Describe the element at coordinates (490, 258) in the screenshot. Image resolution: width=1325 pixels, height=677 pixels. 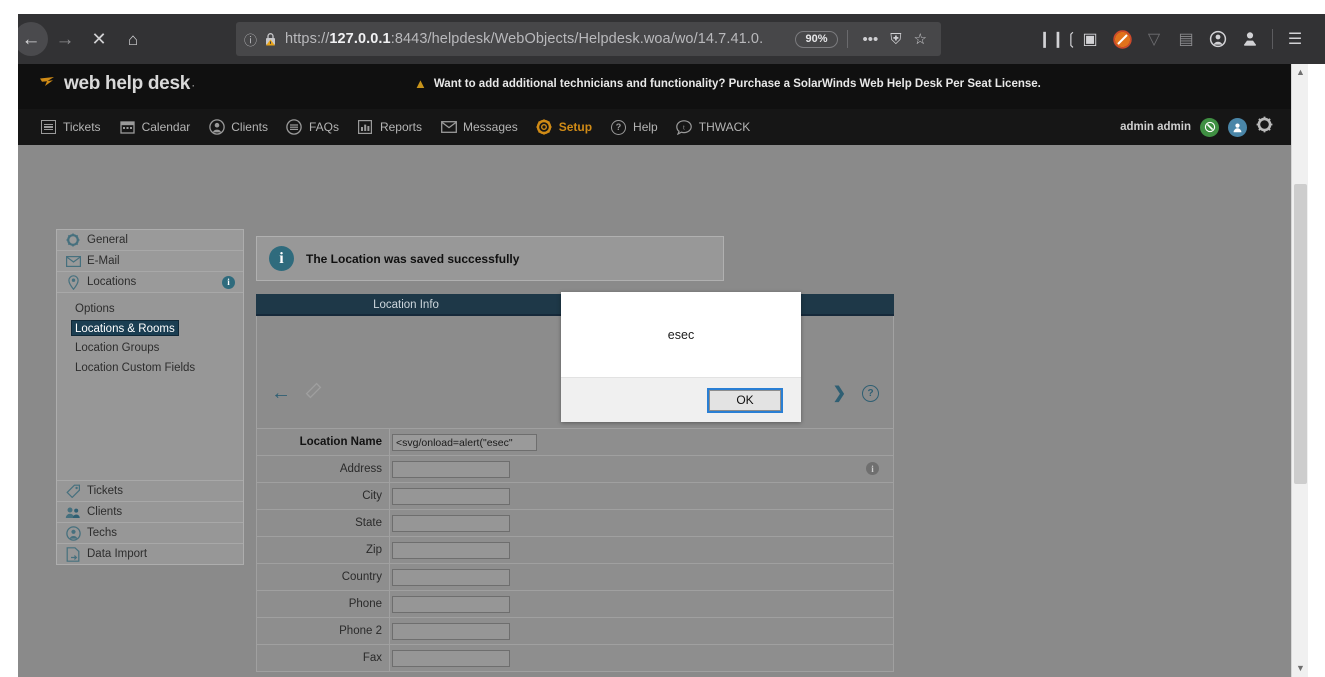
I see `success-message-bar: i The Location was saved successfully` at that location.